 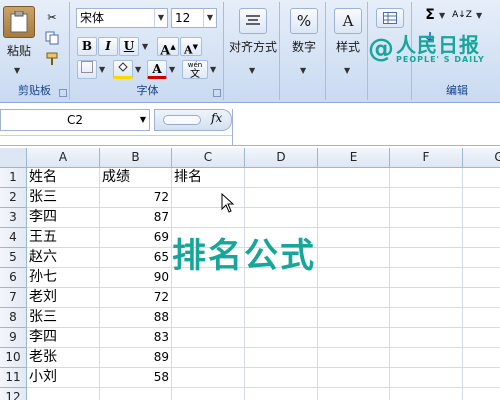 What do you see at coordinates (304, 31) in the screenshot?
I see `number-format-button: % 数字` at bounding box center [304, 31].